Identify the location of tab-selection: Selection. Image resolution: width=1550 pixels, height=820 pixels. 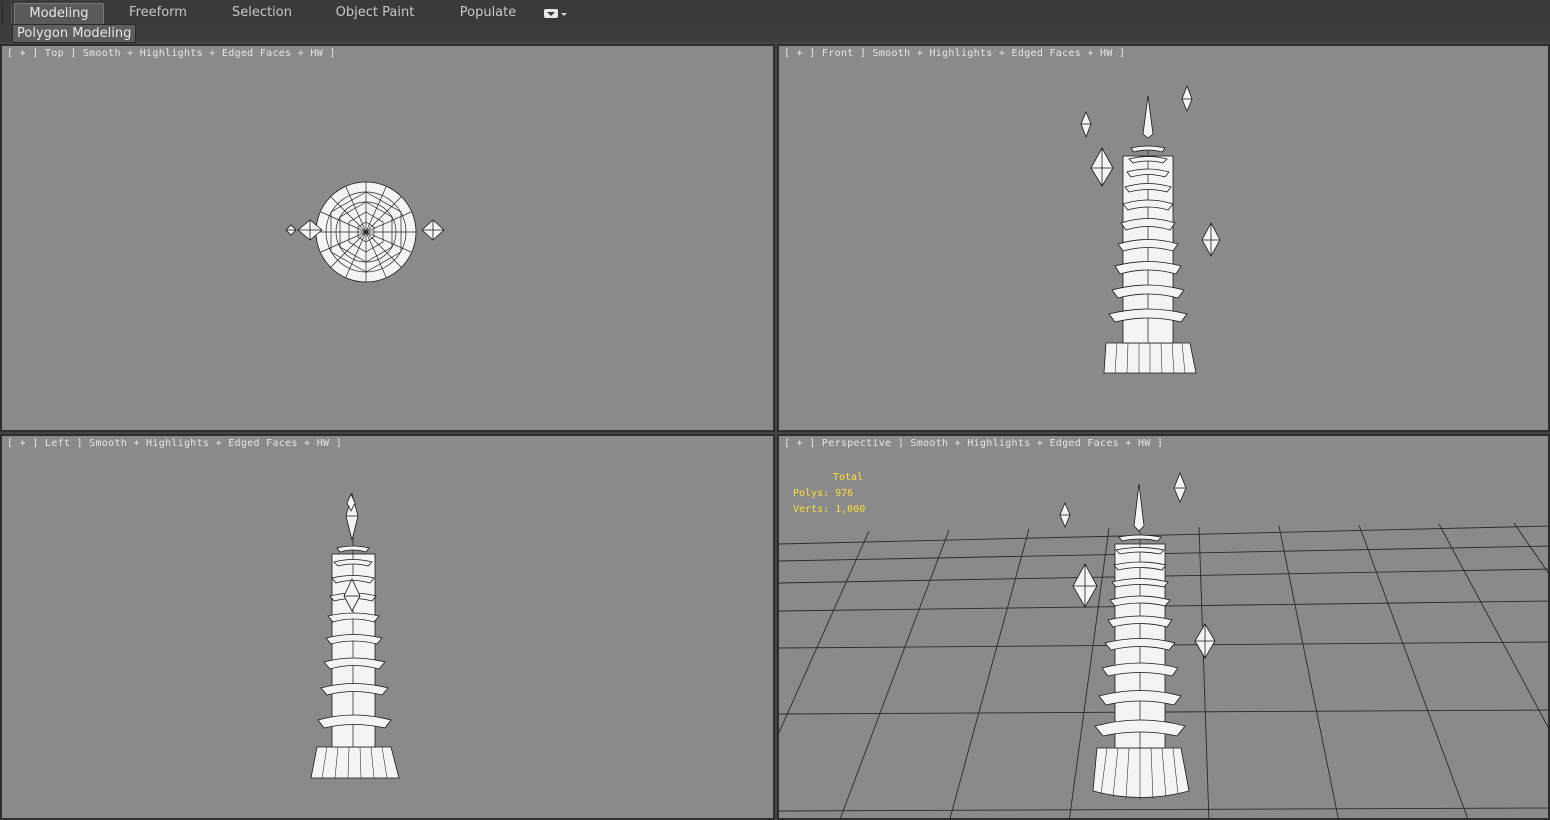
(262, 13).